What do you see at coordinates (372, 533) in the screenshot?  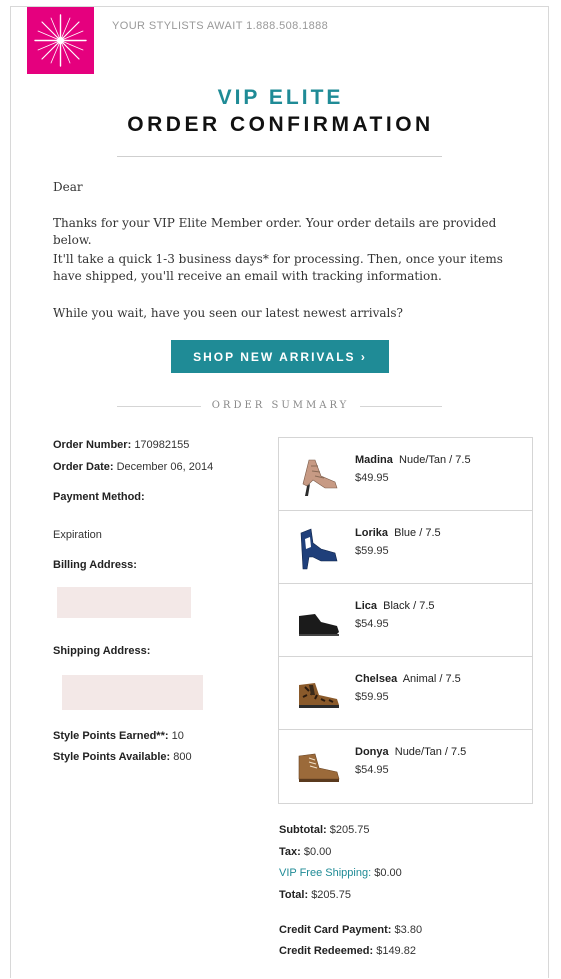 I see `product-name: Lorika` at bounding box center [372, 533].